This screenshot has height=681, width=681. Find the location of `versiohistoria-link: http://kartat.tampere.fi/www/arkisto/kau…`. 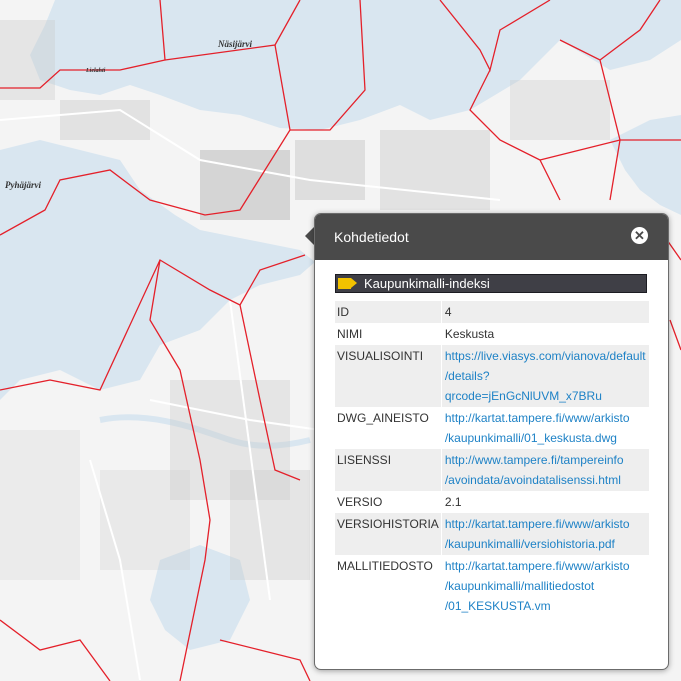

versiohistoria-link: http://kartat.tampere.fi/www/arkisto/kau… is located at coordinates (537, 534).